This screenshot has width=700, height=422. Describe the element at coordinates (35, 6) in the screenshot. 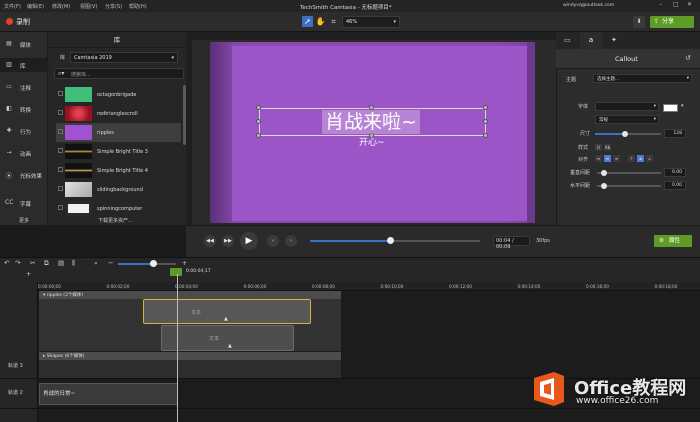

I see `menu-edit: 编辑(E)` at that location.